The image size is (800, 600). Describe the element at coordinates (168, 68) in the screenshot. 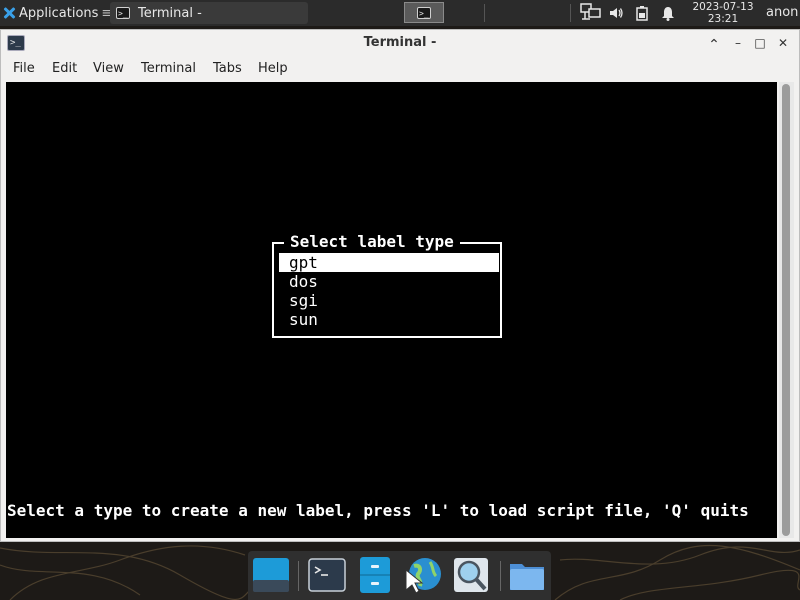

I see `menu-terminal: Terminal` at that location.